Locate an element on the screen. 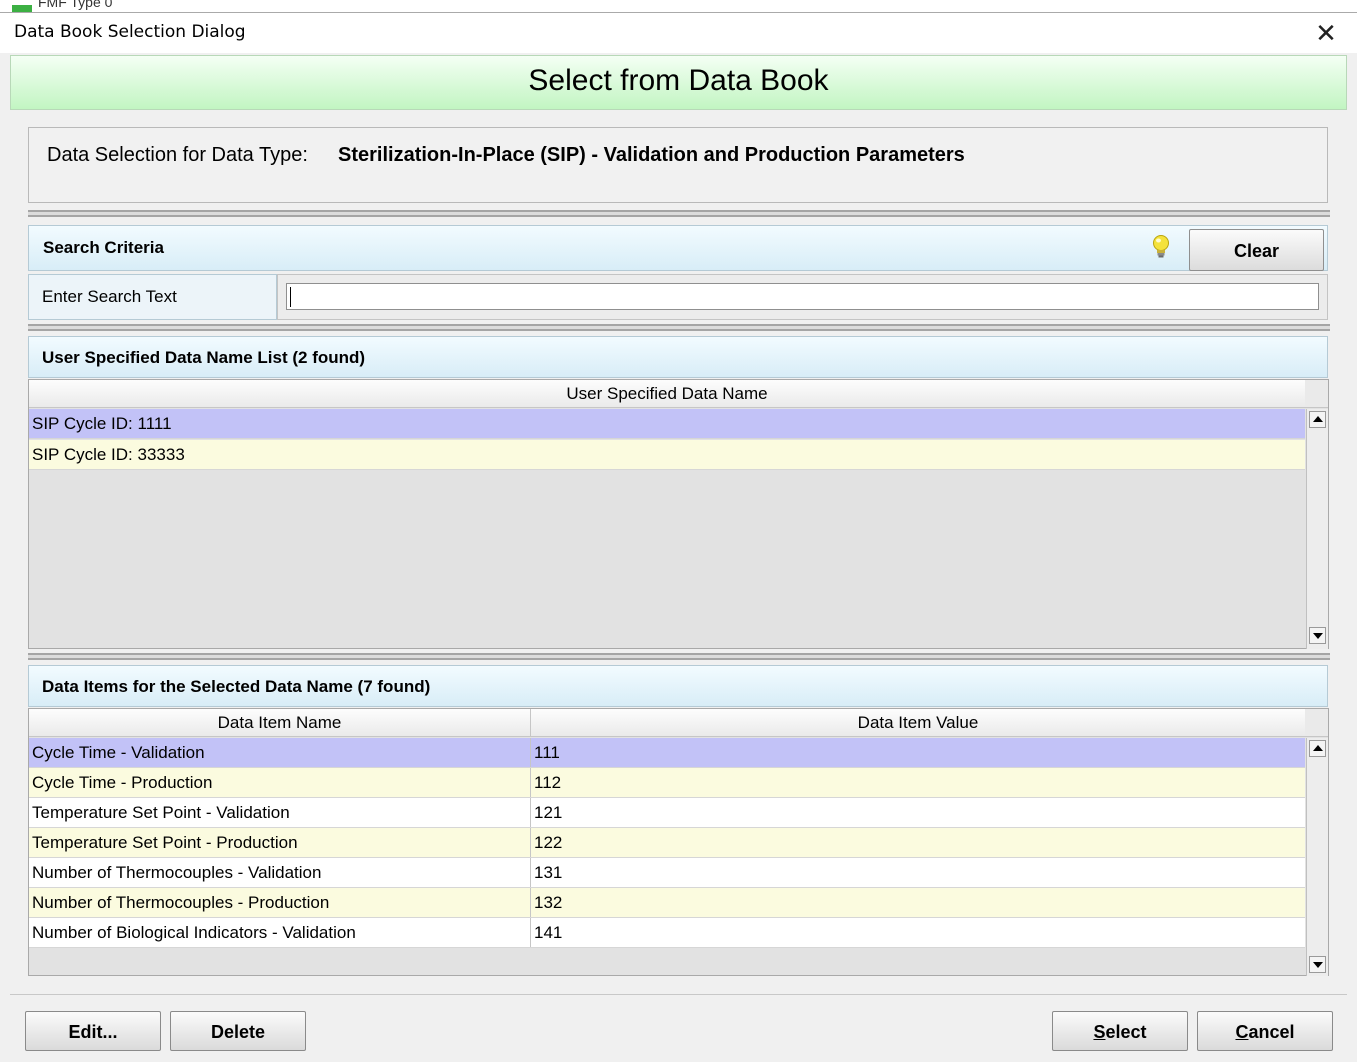 This screenshot has width=1357, height=1062. search-criteria-title: Search Criteria is located at coordinates (103, 247).